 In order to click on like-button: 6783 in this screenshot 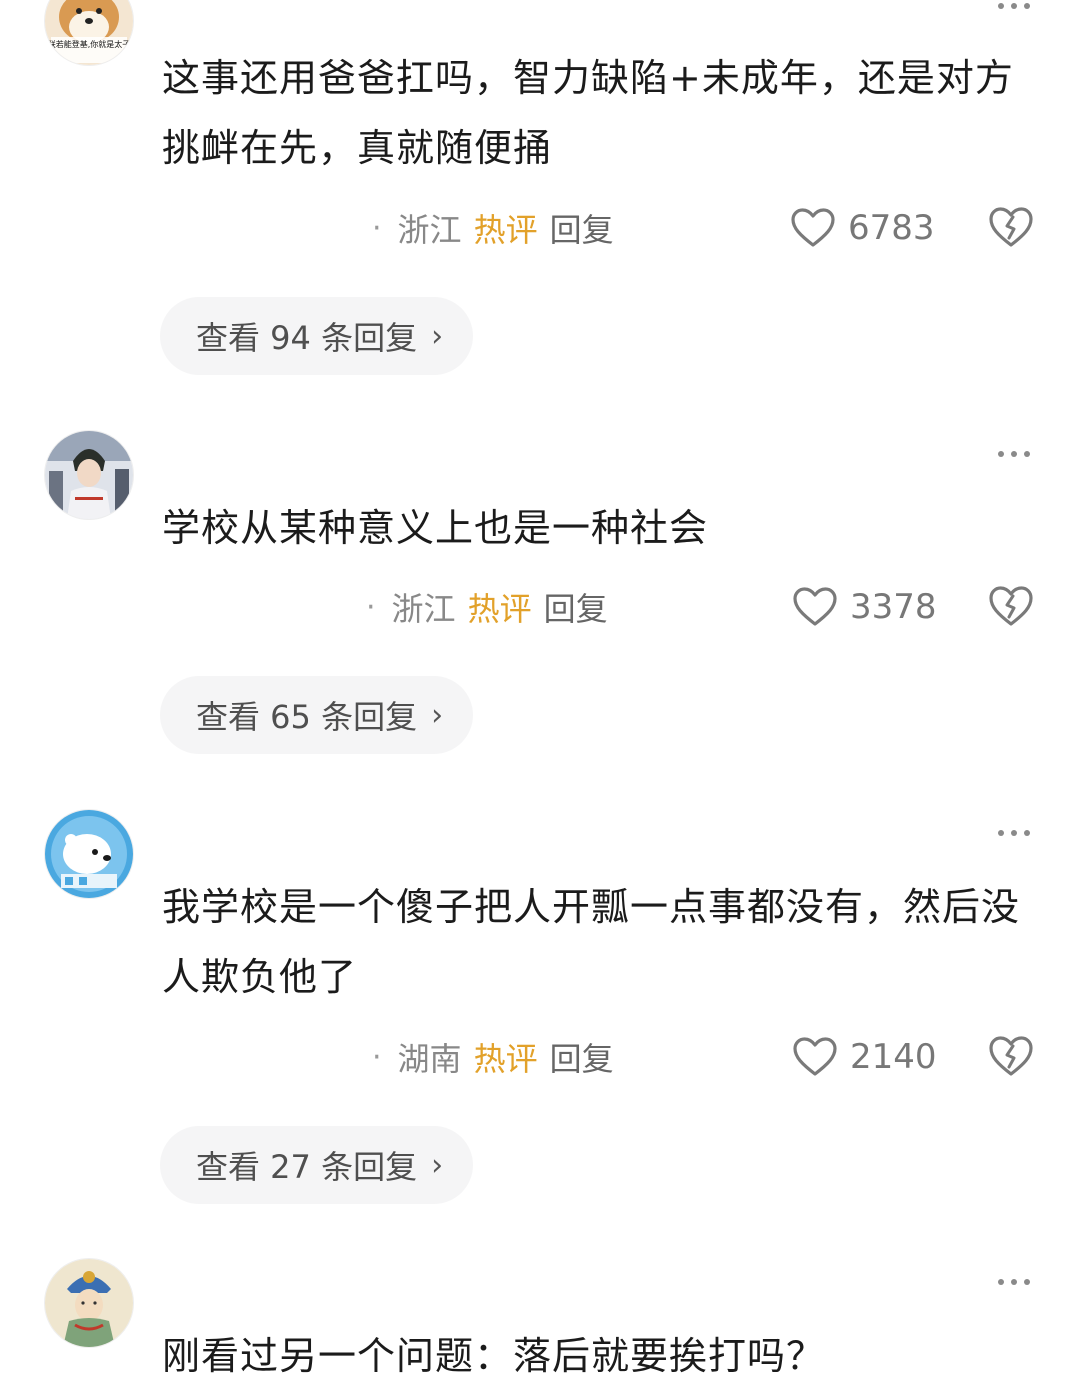, I will do `click(862, 228)`.